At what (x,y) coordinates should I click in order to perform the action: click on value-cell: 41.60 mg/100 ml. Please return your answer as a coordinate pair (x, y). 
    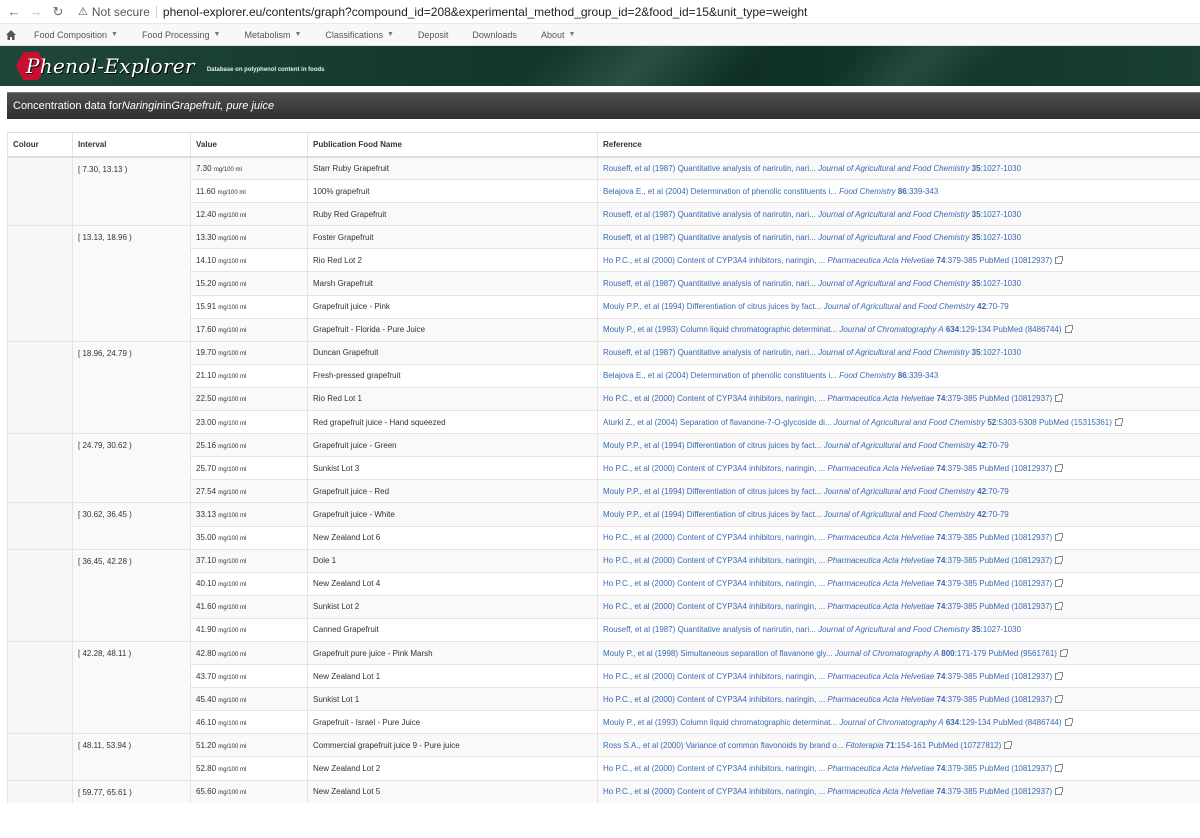
    Looking at the image, I should click on (249, 606).